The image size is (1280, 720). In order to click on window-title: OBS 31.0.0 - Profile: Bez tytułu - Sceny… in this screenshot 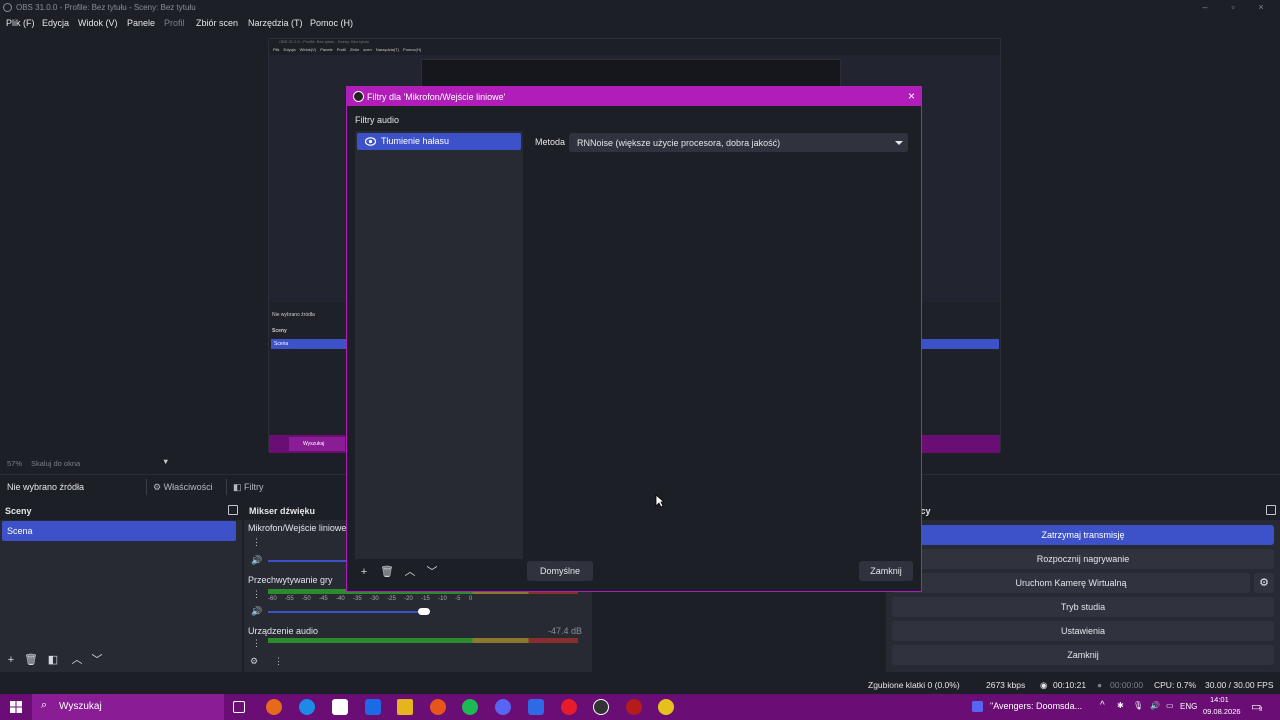, I will do `click(106, 7)`.